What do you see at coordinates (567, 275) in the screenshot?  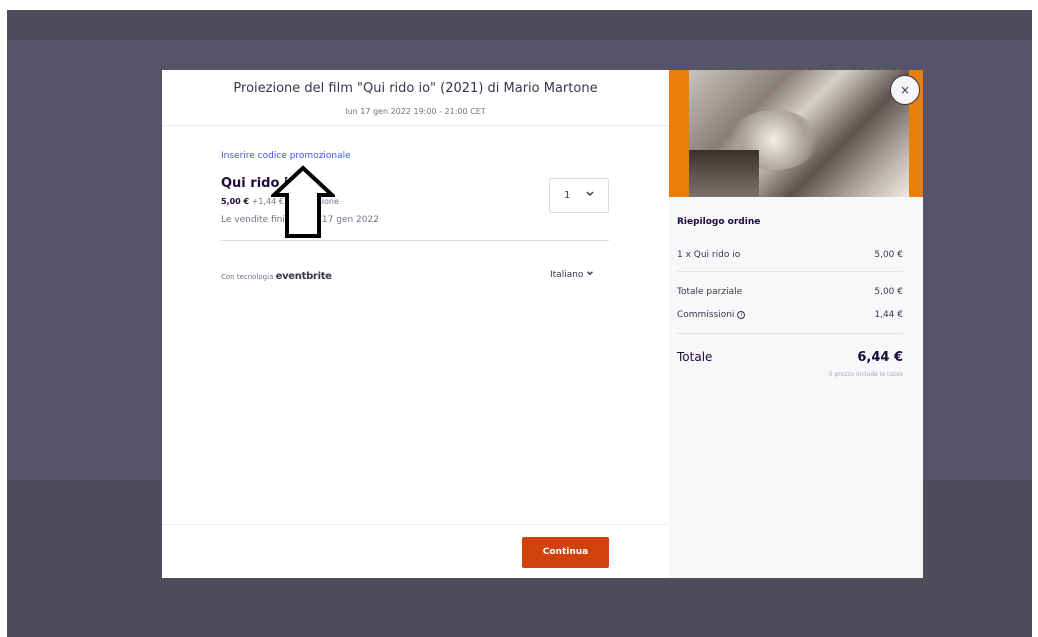 I see `language-label: Italiano` at bounding box center [567, 275].